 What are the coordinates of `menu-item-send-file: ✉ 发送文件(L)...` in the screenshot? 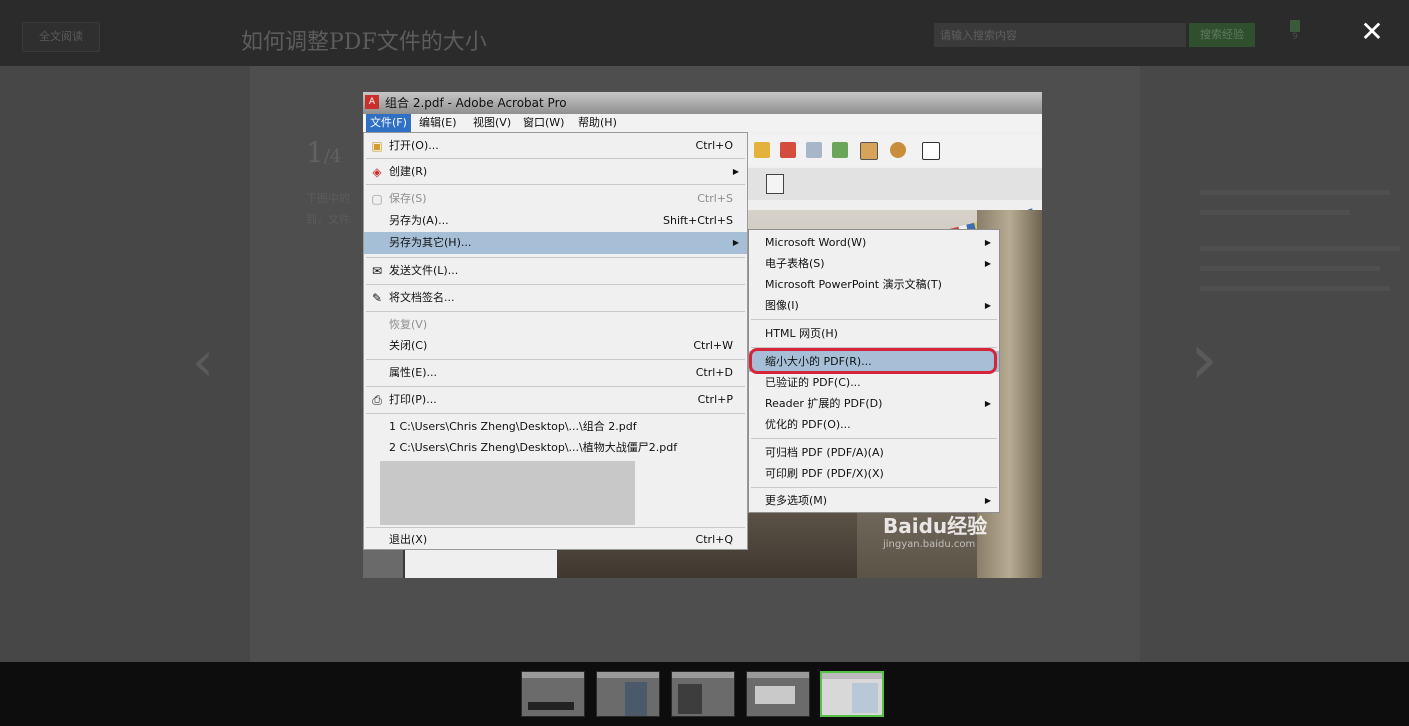 It's located at (555, 271).